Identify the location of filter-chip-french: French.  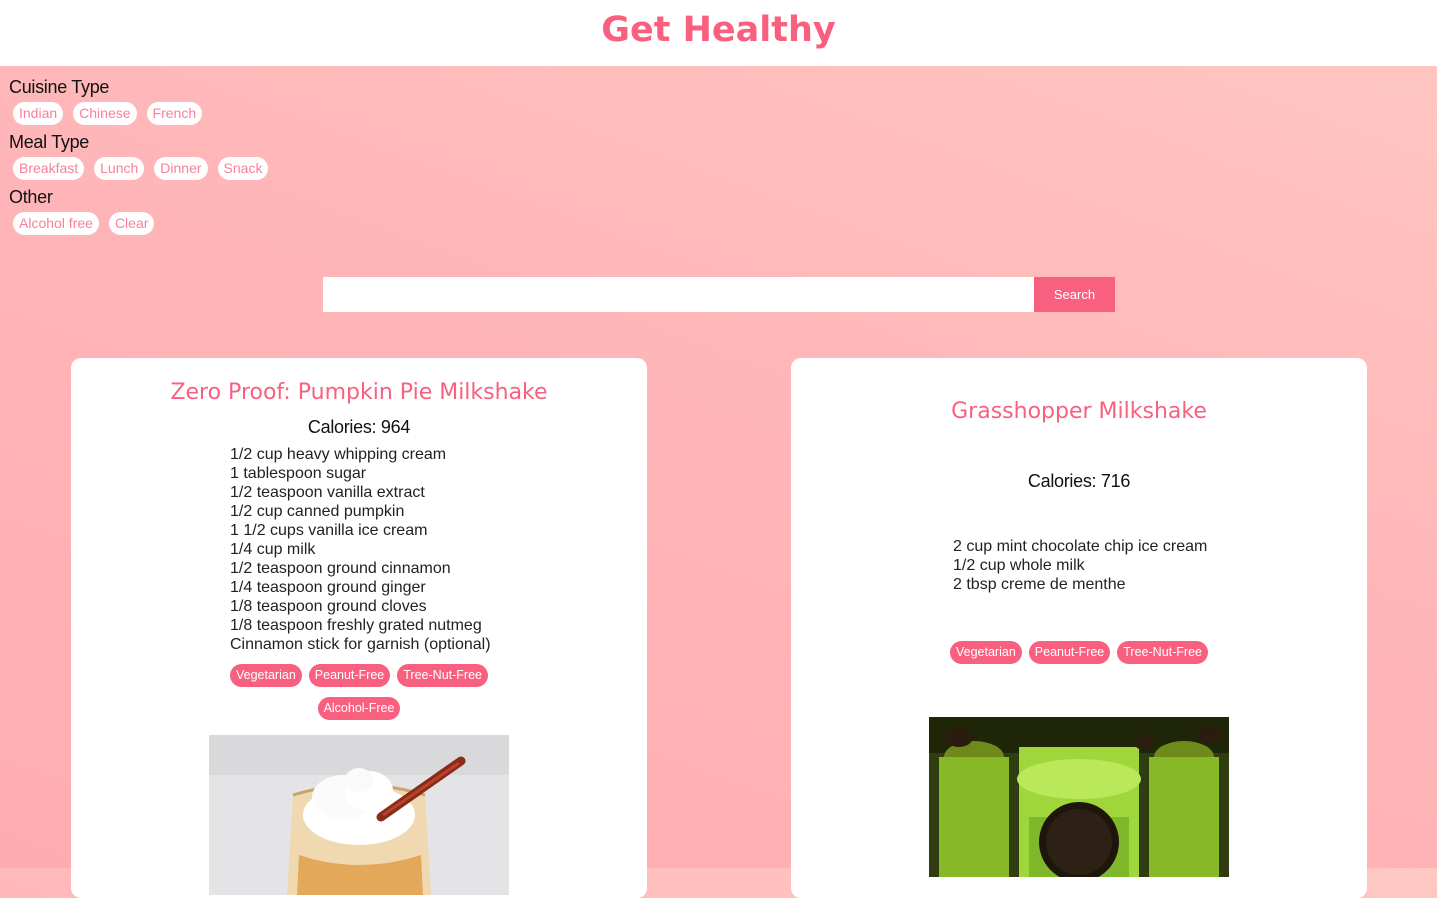
(174, 113).